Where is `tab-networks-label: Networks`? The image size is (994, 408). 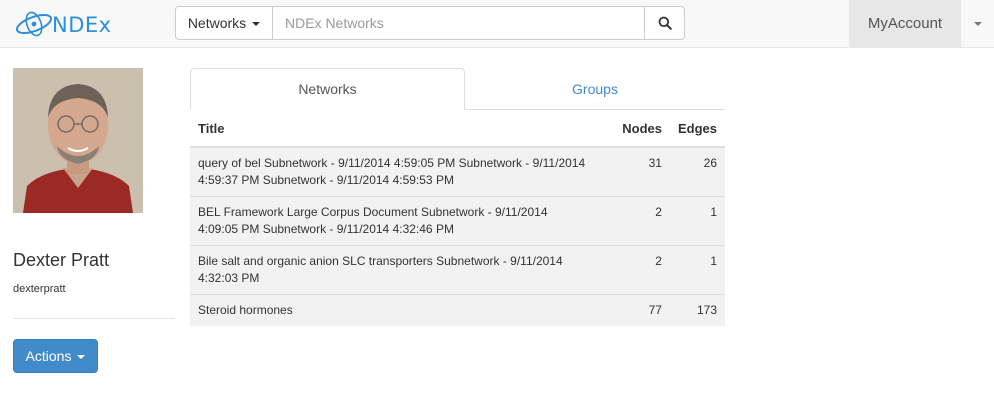
tab-networks-label: Networks is located at coordinates (327, 89).